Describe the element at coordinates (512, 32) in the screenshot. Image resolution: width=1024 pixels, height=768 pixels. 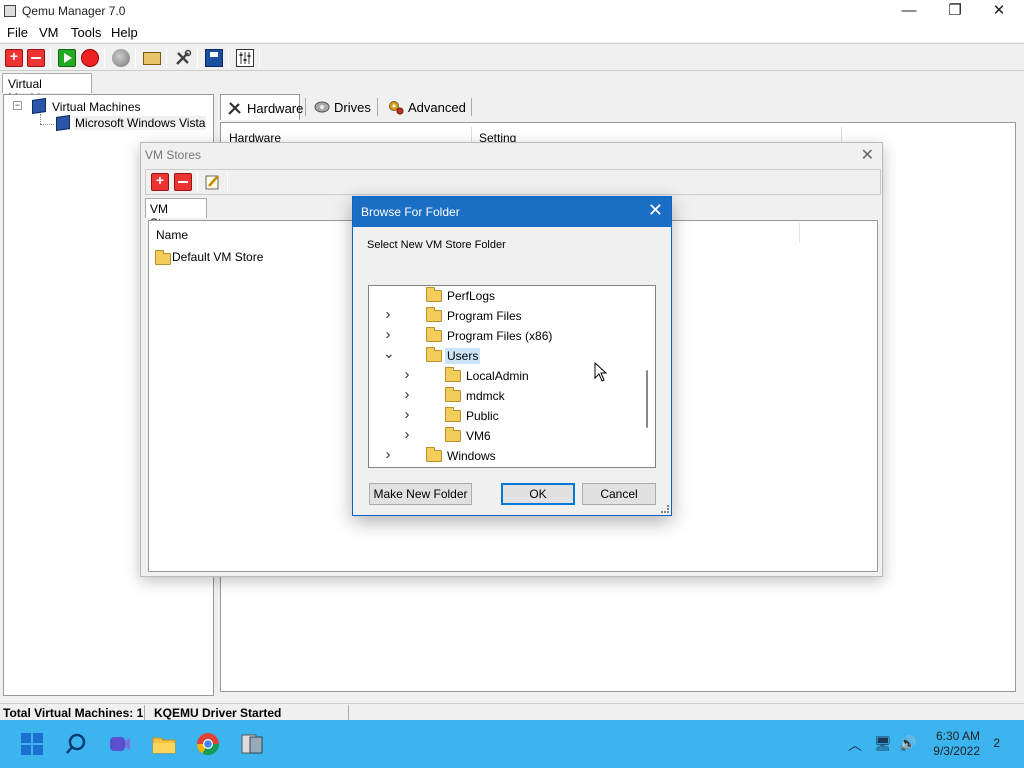
I see `menu-bar: File VM Tools Help` at that location.